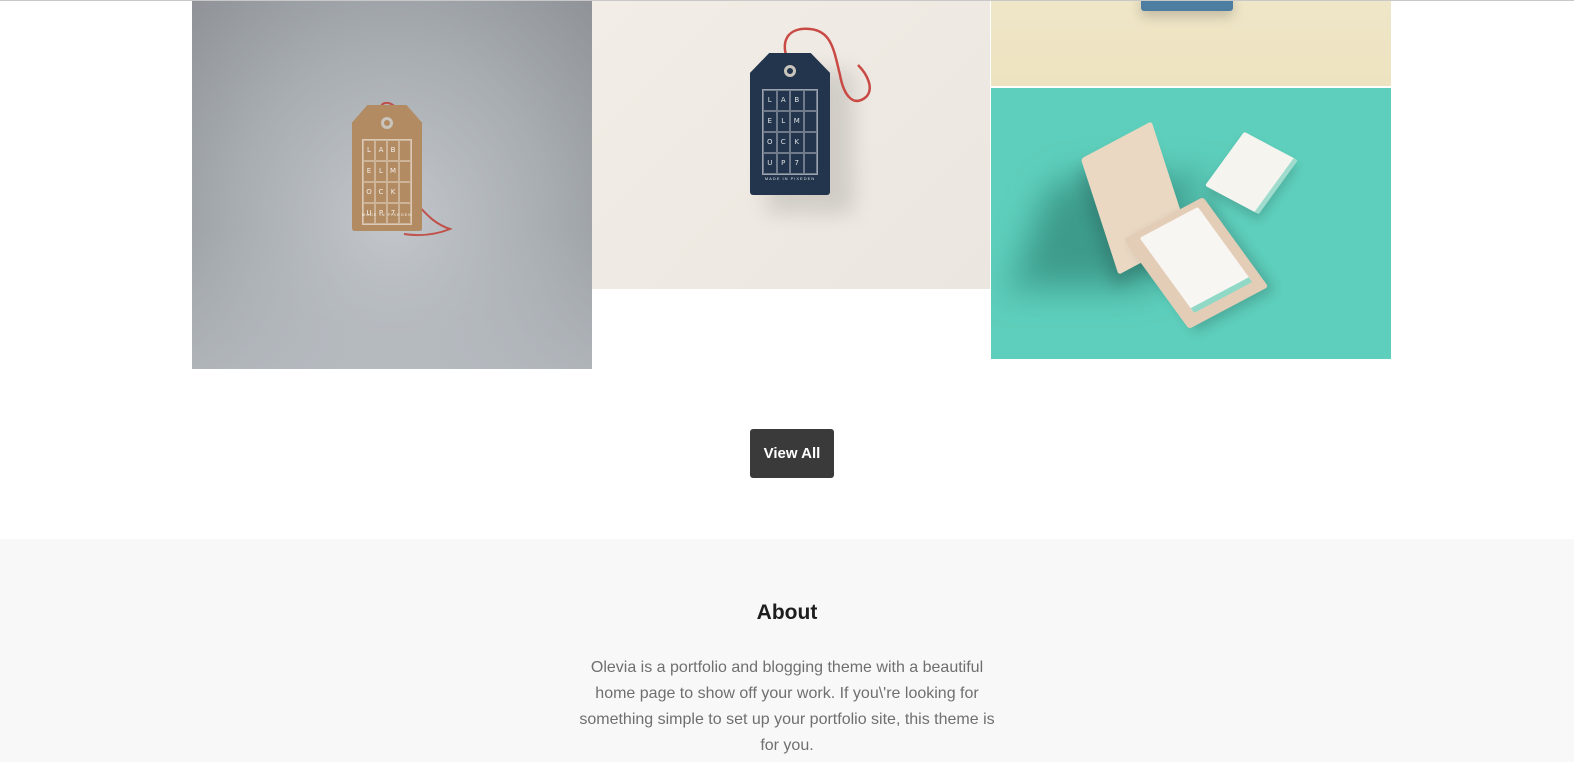 This screenshot has width=1574, height=762. Describe the element at coordinates (1187, 6) in the screenshot. I see `blue-card-object` at that location.